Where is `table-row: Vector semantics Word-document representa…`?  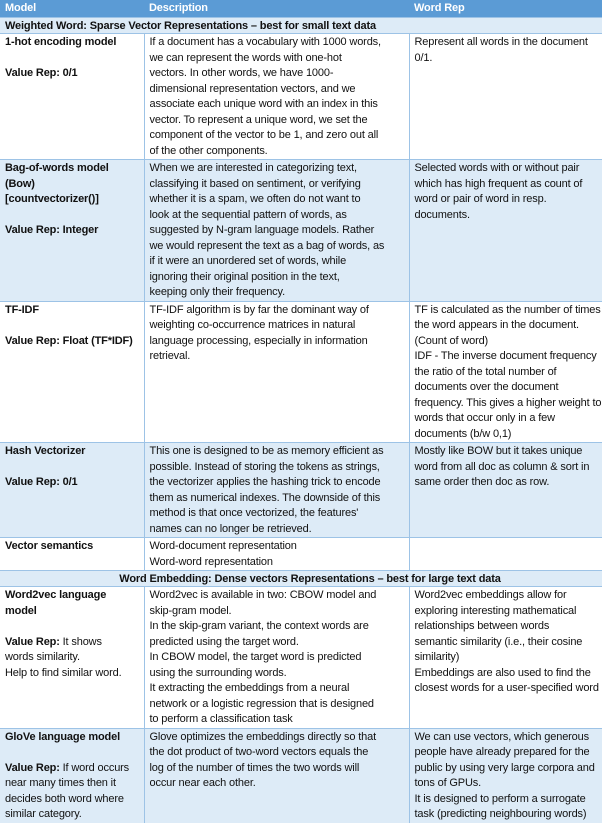 table-row: Vector semantics Word-document representa… is located at coordinates (301, 554).